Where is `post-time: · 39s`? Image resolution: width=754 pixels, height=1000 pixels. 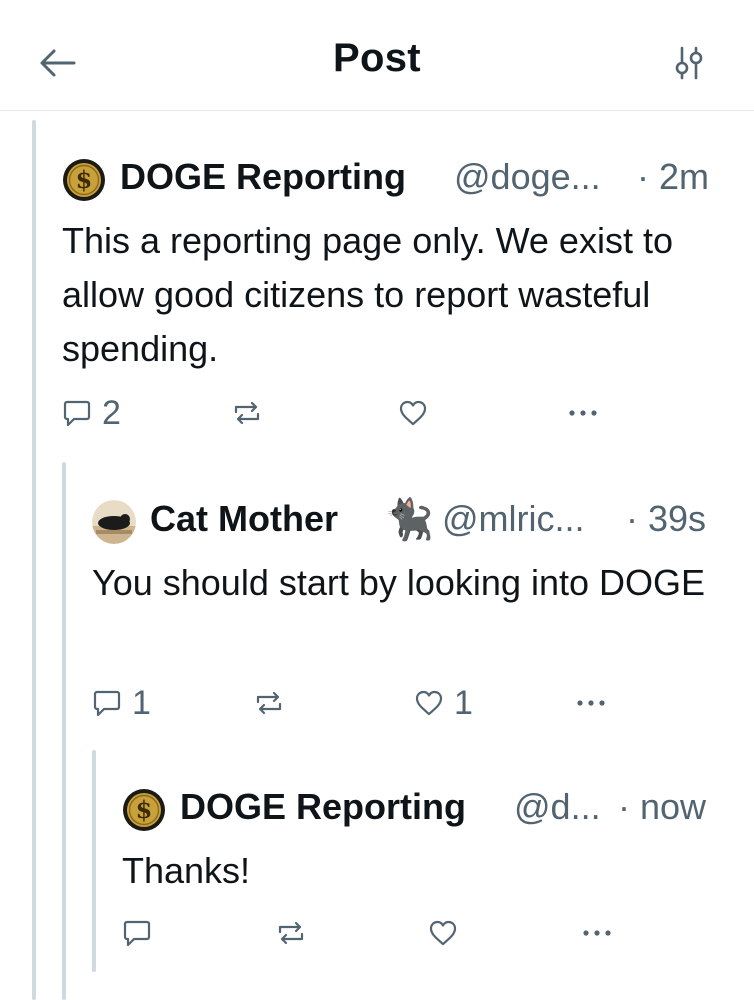
post-time: · 39s is located at coordinates (666, 518).